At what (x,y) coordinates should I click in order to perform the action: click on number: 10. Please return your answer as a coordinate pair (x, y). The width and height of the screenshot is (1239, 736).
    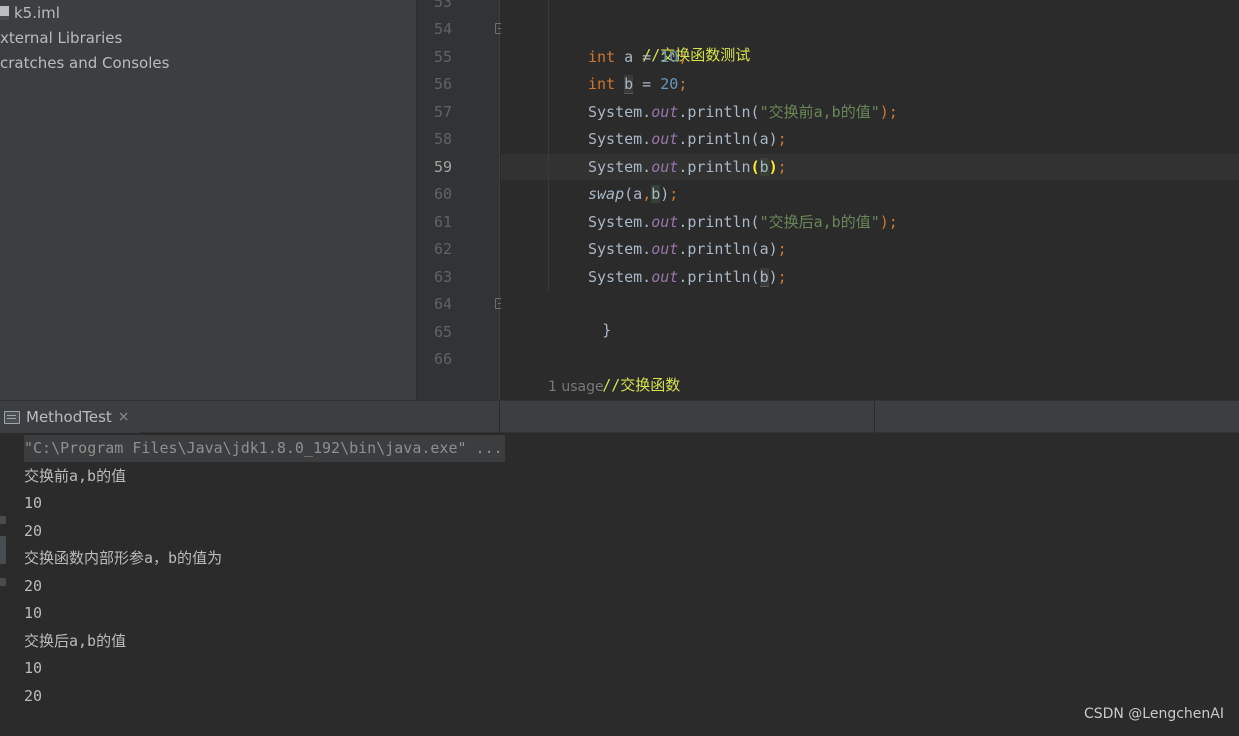
    Looking at the image, I should click on (669, 57).